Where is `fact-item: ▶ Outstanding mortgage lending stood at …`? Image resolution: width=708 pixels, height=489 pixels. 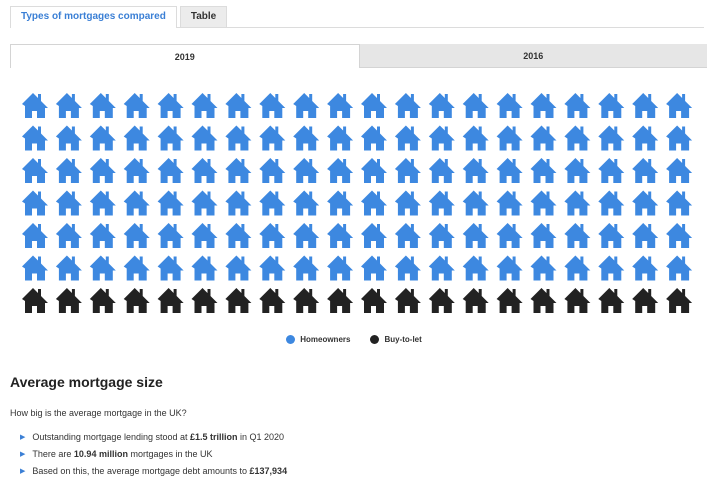
fact-item: ▶ Outstanding mortgage lending stood at … is located at coordinates (153, 440).